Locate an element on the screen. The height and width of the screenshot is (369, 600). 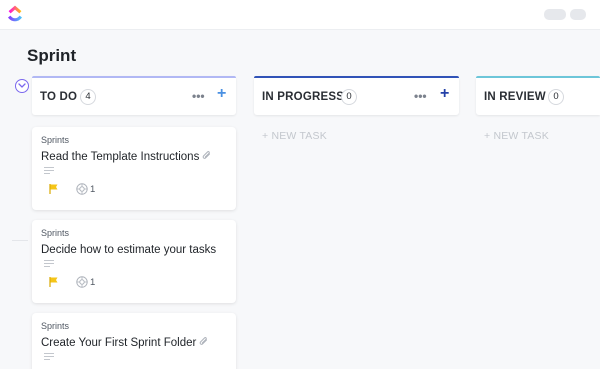
collapse-button is located at coordinates (22, 86).